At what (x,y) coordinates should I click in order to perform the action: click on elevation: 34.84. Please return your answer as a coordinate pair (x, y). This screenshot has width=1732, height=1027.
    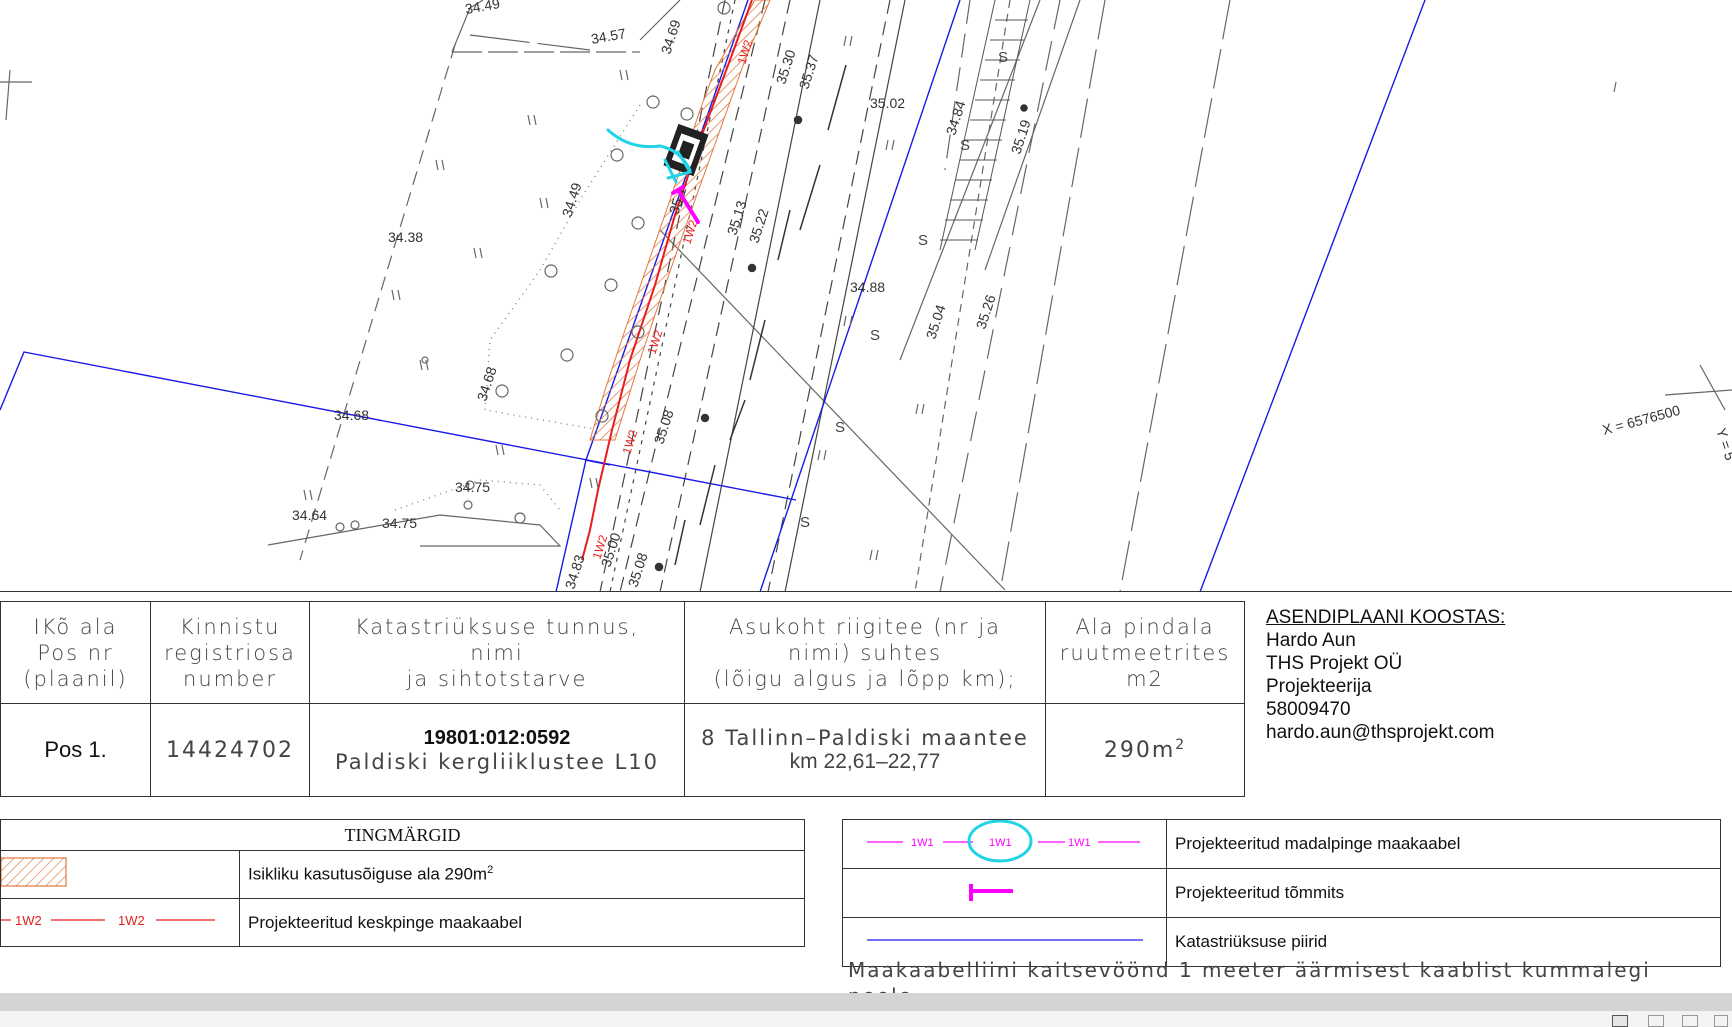
    Looking at the image, I should click on (956, 117).